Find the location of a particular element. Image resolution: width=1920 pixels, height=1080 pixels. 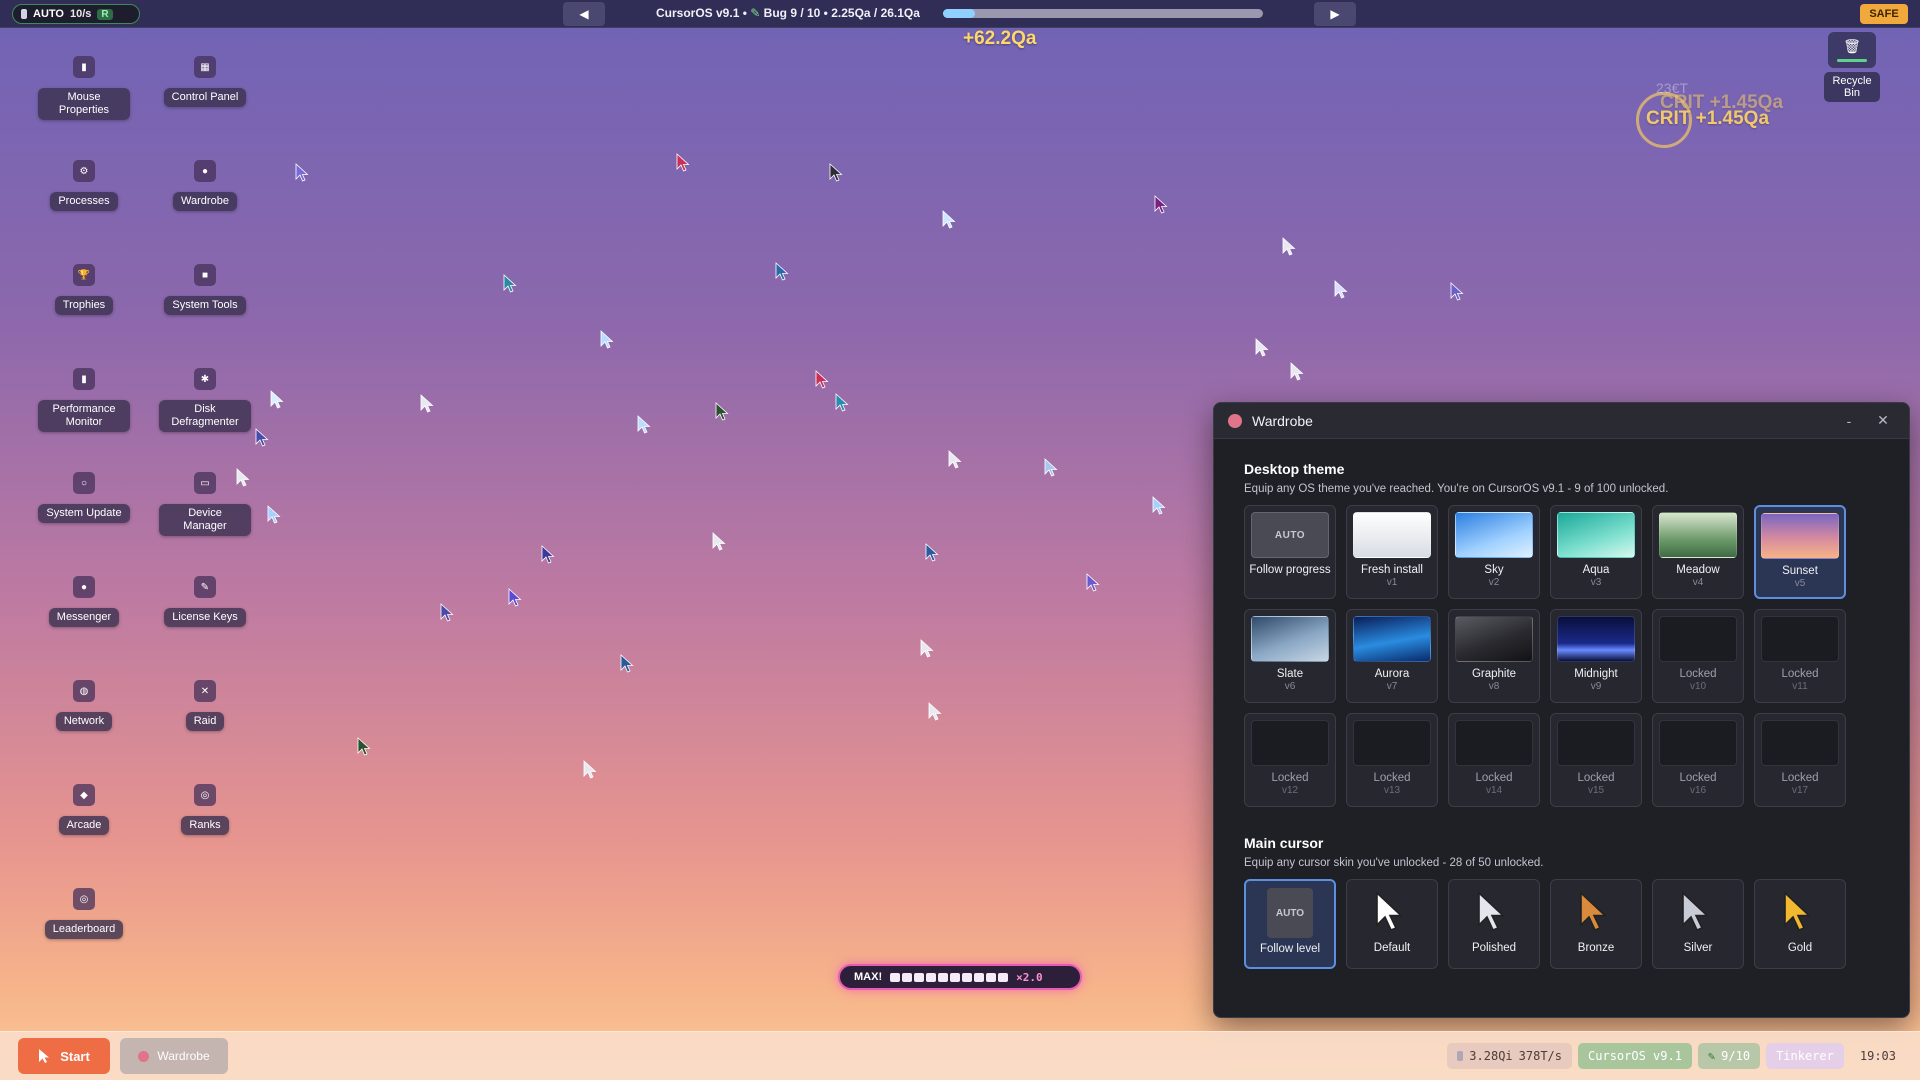

minimize-button: - is located at coordinates (1849, 421).